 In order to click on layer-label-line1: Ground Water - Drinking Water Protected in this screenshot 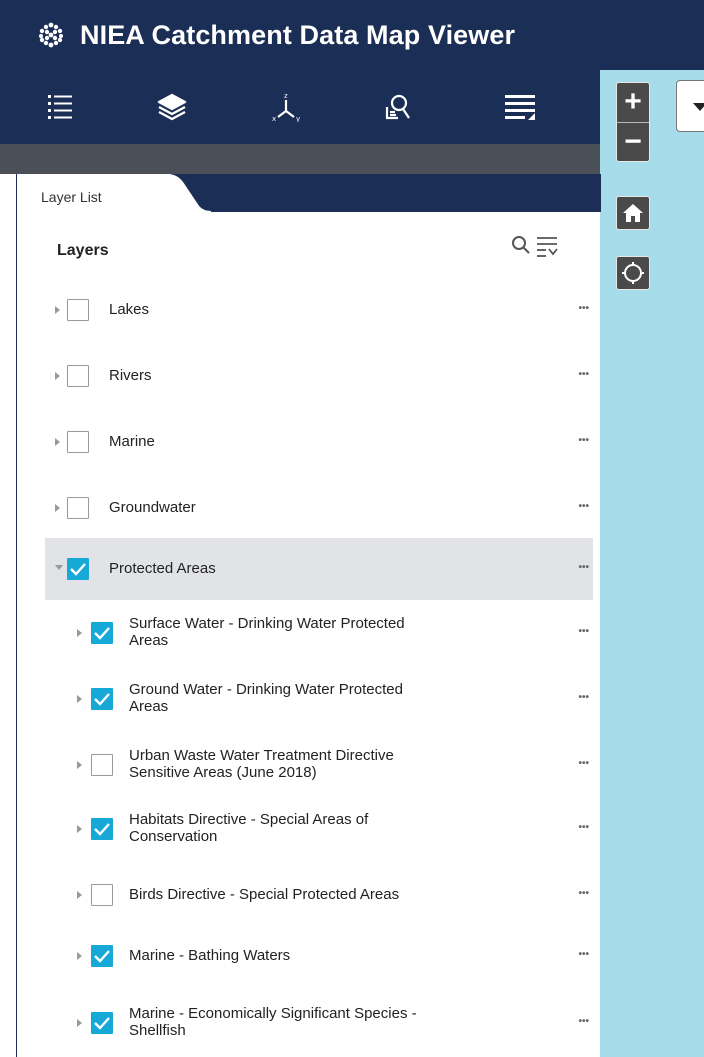, I will do `click(266, 689)`.